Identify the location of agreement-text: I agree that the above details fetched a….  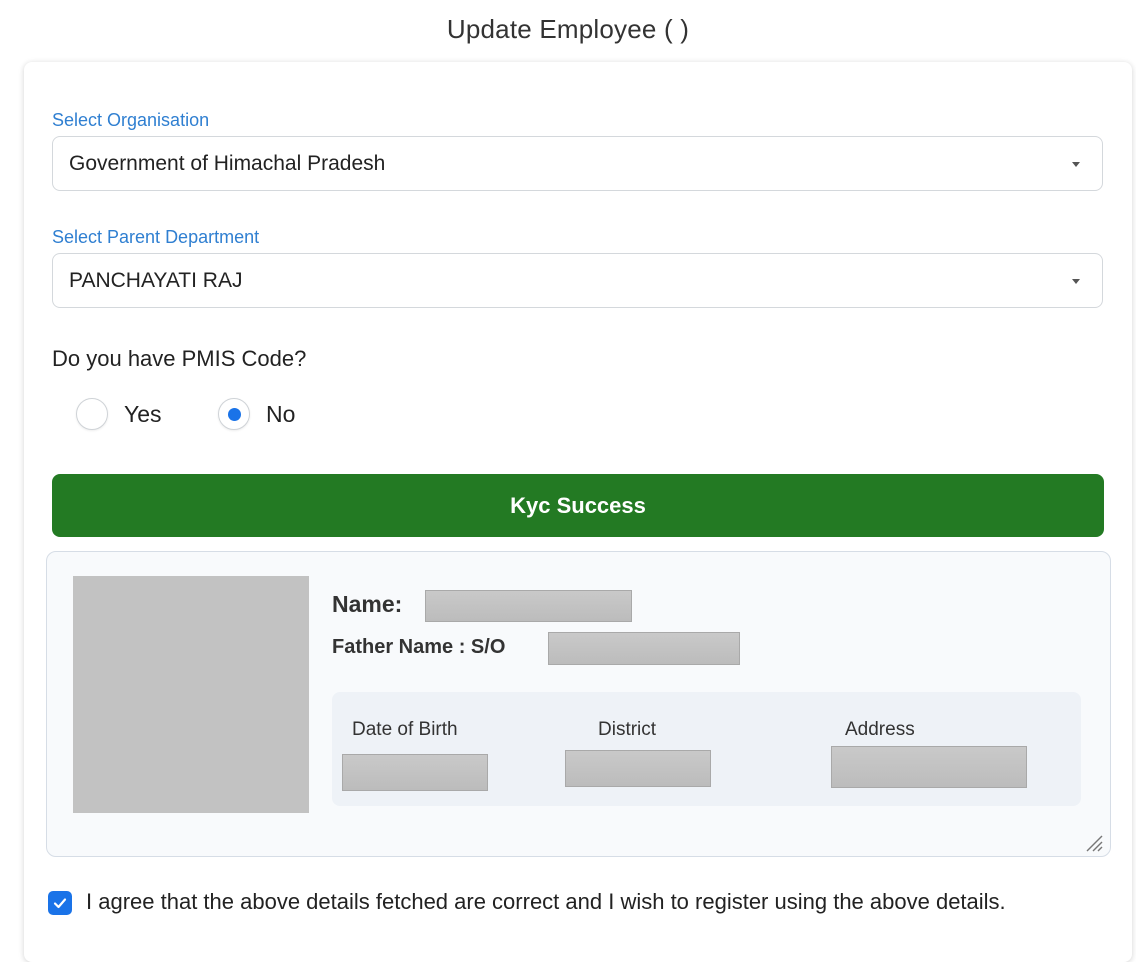
(546, 901).